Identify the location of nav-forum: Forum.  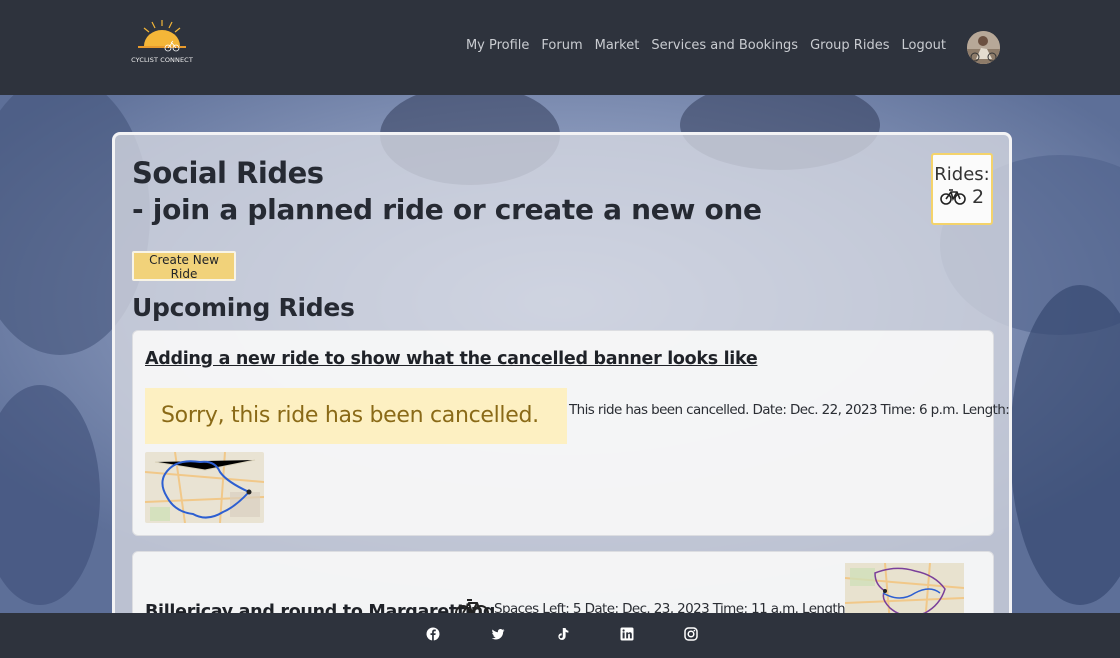
(561, 45).